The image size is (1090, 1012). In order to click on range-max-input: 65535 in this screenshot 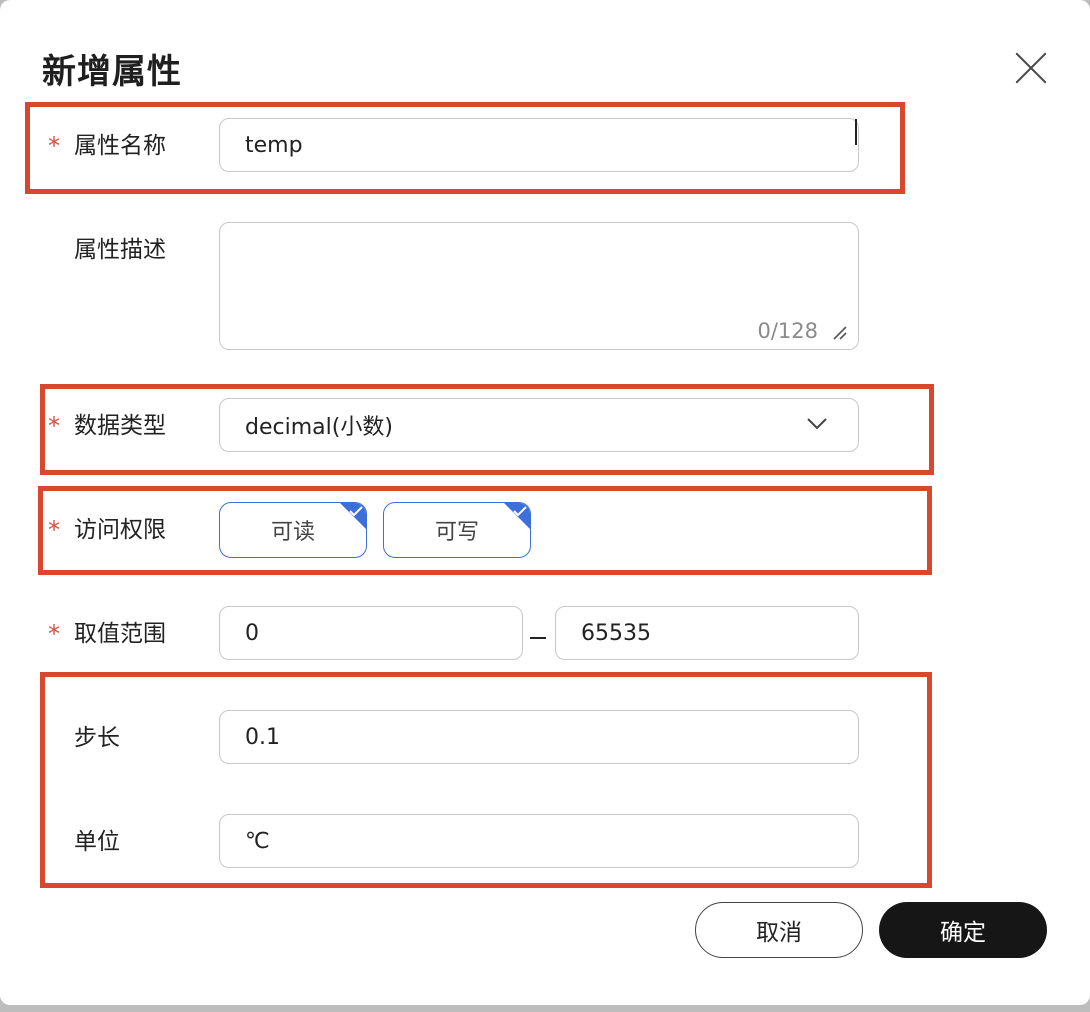, I will do `click(707, 633)`.